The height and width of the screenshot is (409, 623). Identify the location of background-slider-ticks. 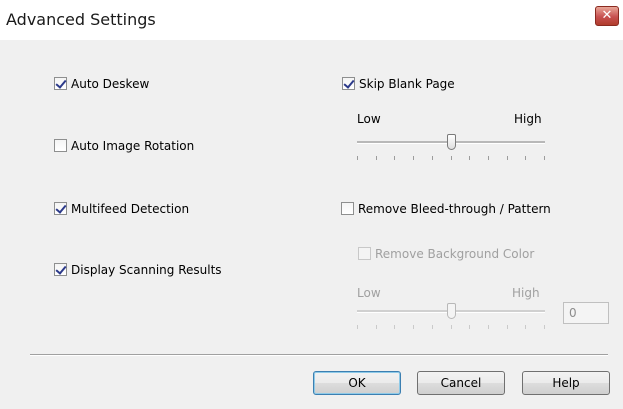
(451, 327).